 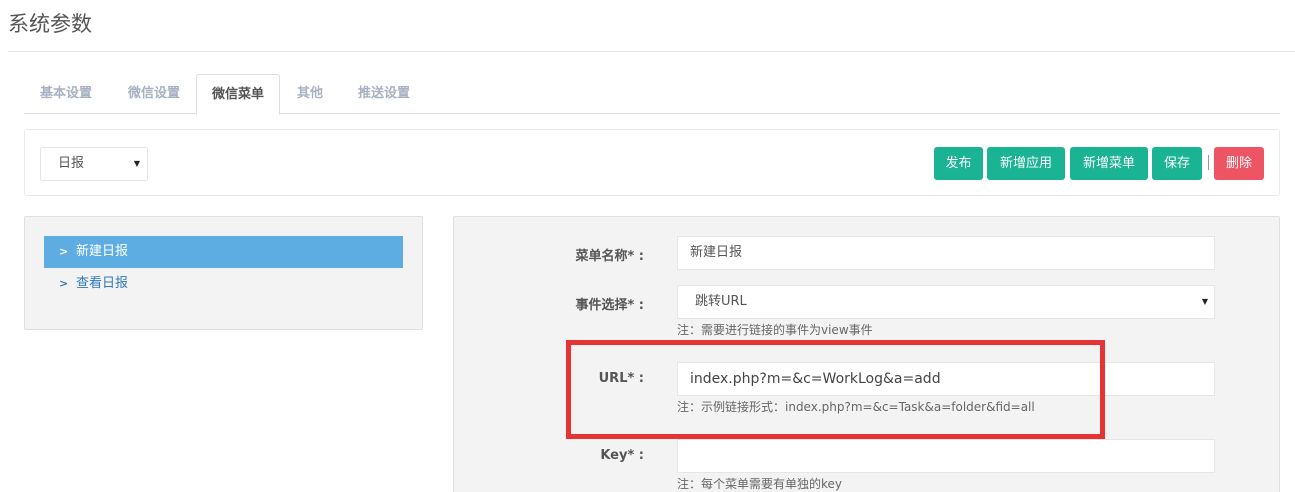 I want to click on delete-button: 删除, so click(x=1239, y=163).